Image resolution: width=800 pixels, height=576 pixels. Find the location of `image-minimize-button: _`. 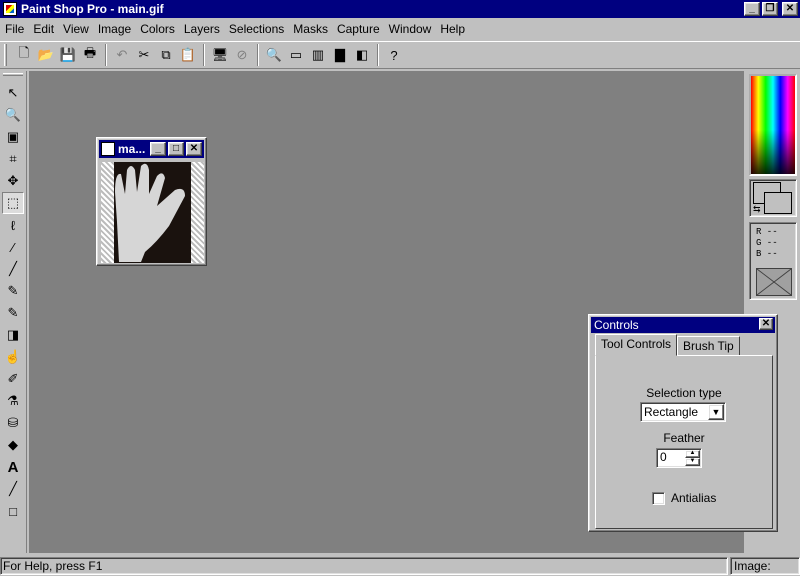

image-minimize-button: _ is located at coordinates (158, 149).